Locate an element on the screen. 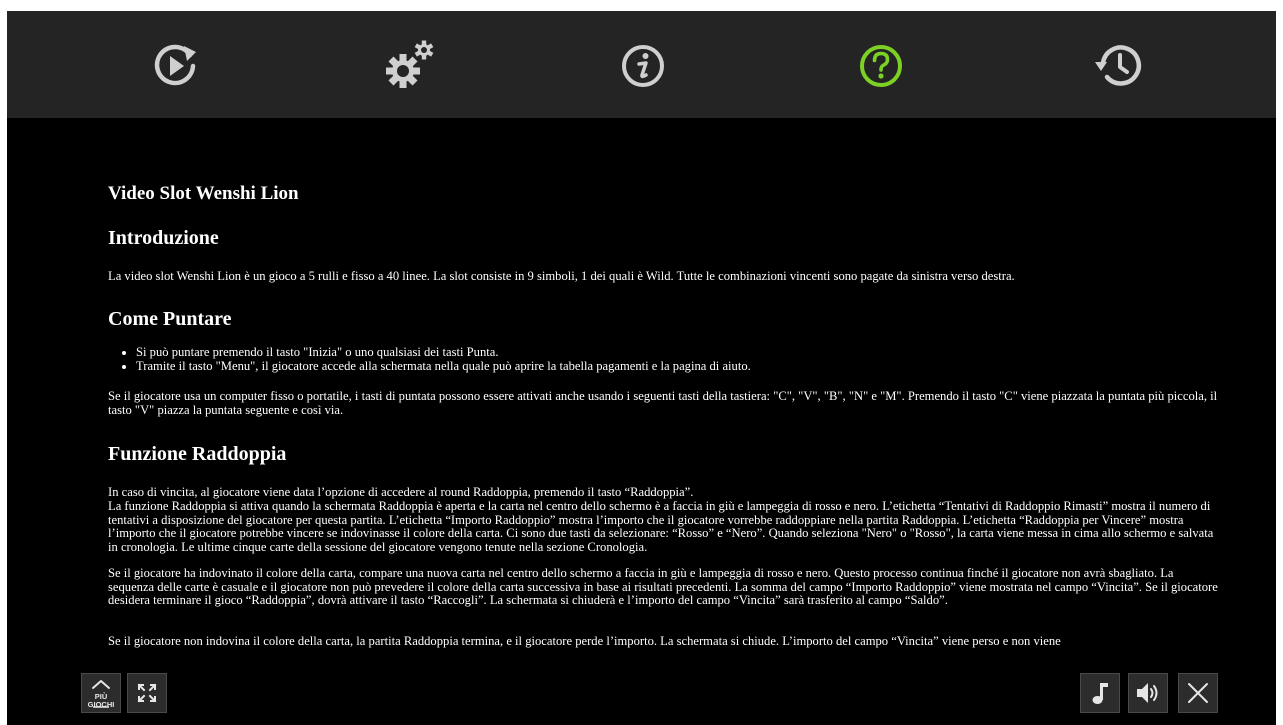  info-icon is located at coordinates (643, 66).